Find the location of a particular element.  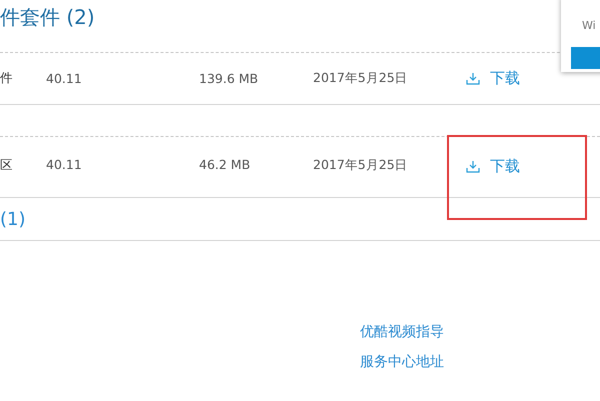

footer-link: 优酷视频指导 is located at coordinates (402, 332).